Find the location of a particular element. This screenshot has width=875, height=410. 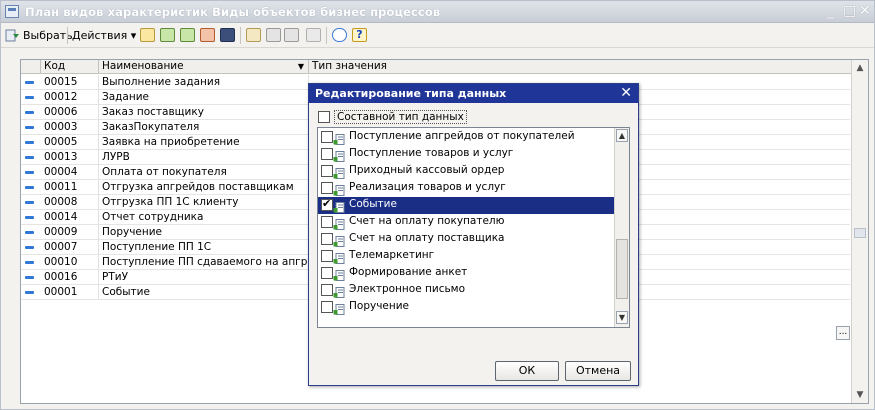

grid-header: Код Наименование ▼ Тип значения is located at coordinates (444, 67).